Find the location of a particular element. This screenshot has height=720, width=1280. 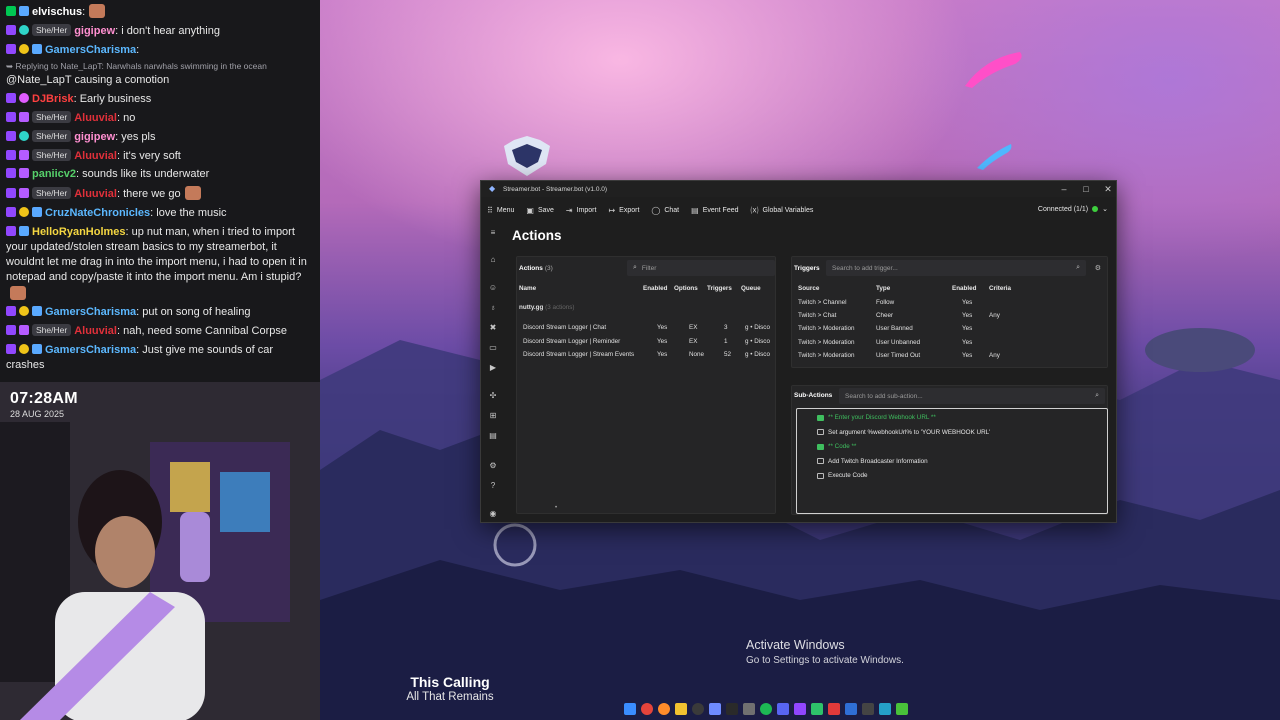

account-icon: ◉ is located at coordinates (493, 514).